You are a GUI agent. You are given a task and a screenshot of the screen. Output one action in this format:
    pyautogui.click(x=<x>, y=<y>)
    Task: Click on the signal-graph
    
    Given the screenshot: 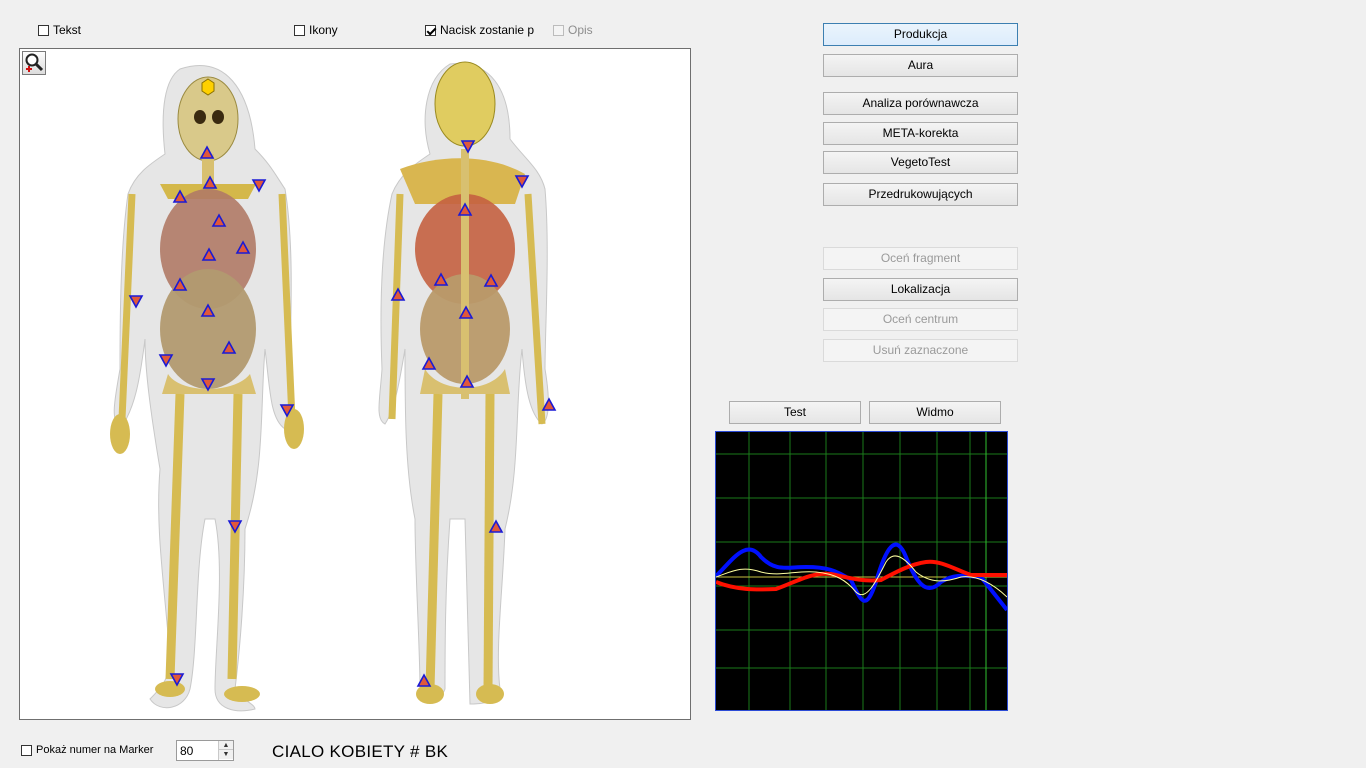 What is the action you would take?
    pyautogui.click(x=861, y=571)
    